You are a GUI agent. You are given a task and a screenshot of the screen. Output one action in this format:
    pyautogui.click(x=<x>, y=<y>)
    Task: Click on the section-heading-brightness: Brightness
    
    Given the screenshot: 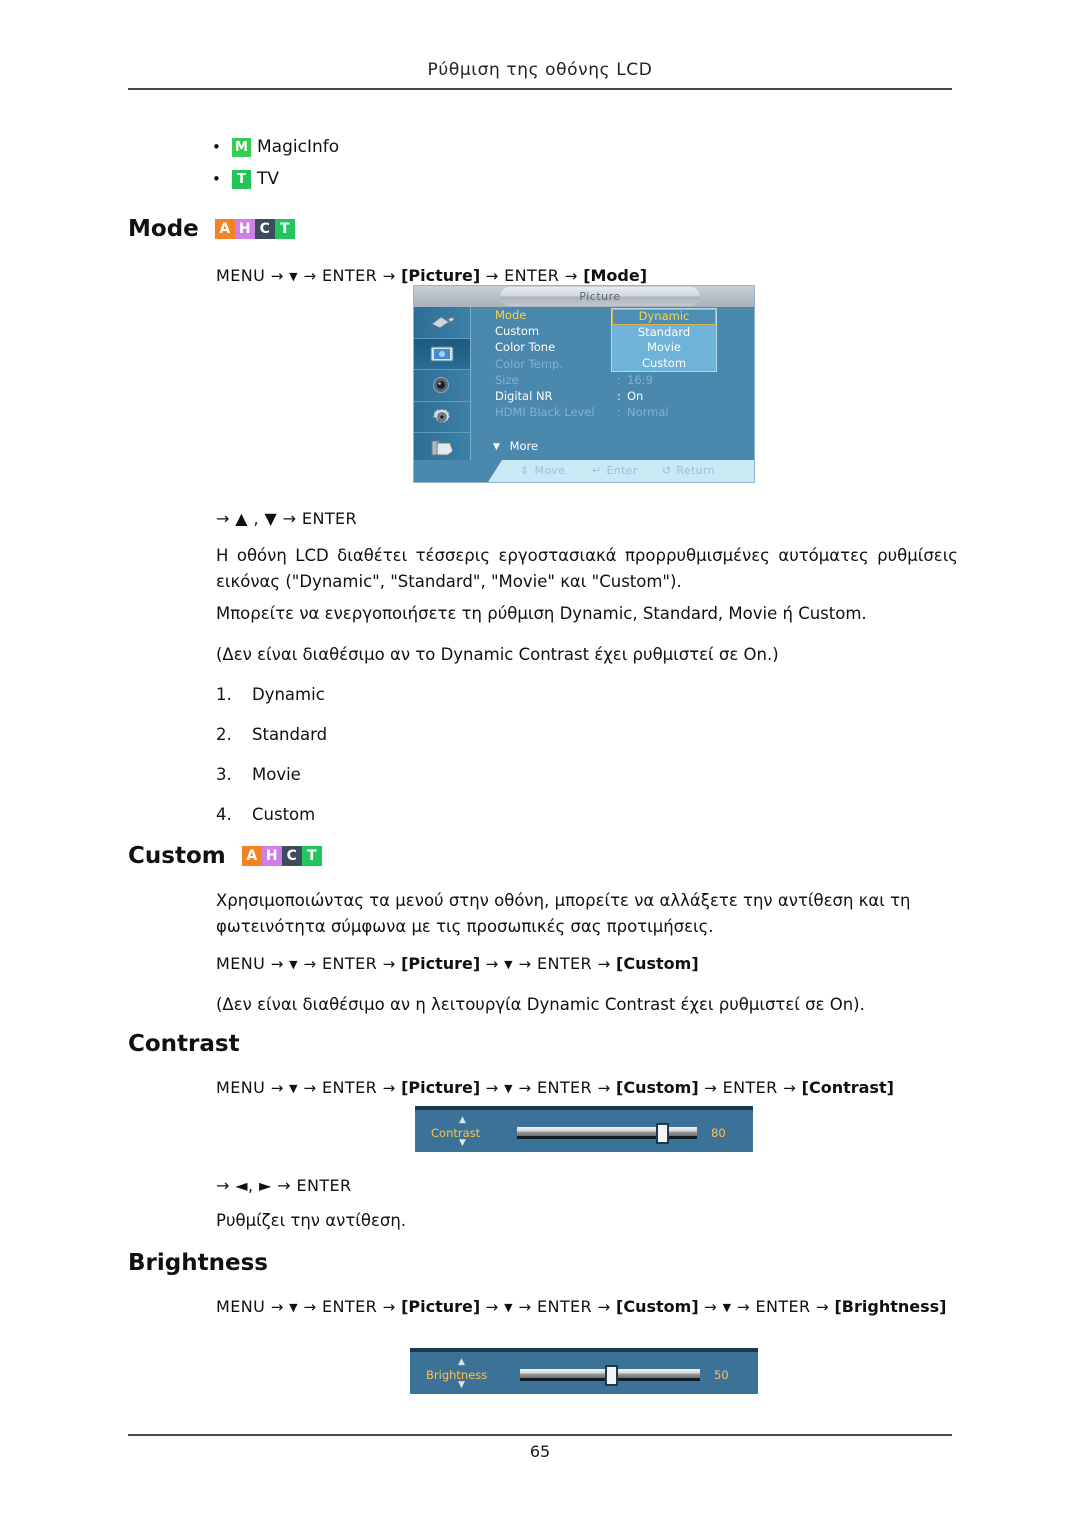 What is the action you would take?
    pyautogui.click(x=198, y=1263)
    